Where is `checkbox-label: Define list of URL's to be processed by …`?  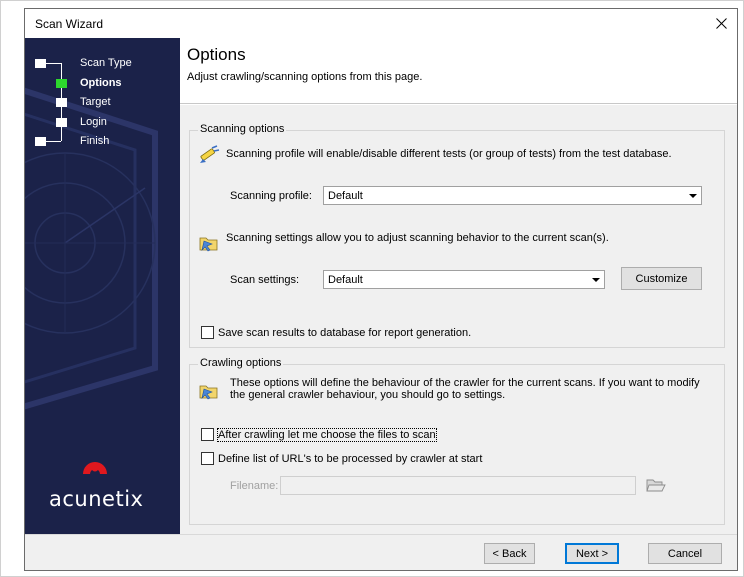
checkbox-label: Define list of URL's to be processed by … is located at coordinates (350, 458).